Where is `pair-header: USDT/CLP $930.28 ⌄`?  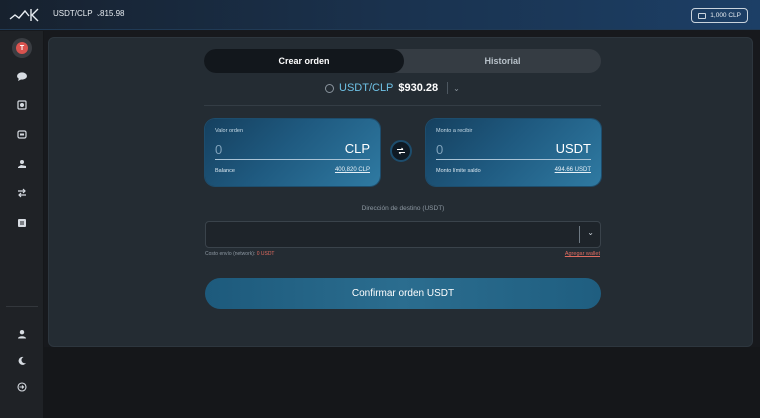 pair-header: USDT/CLP $930.28 ⌄ is located at coordinates (392, 88).